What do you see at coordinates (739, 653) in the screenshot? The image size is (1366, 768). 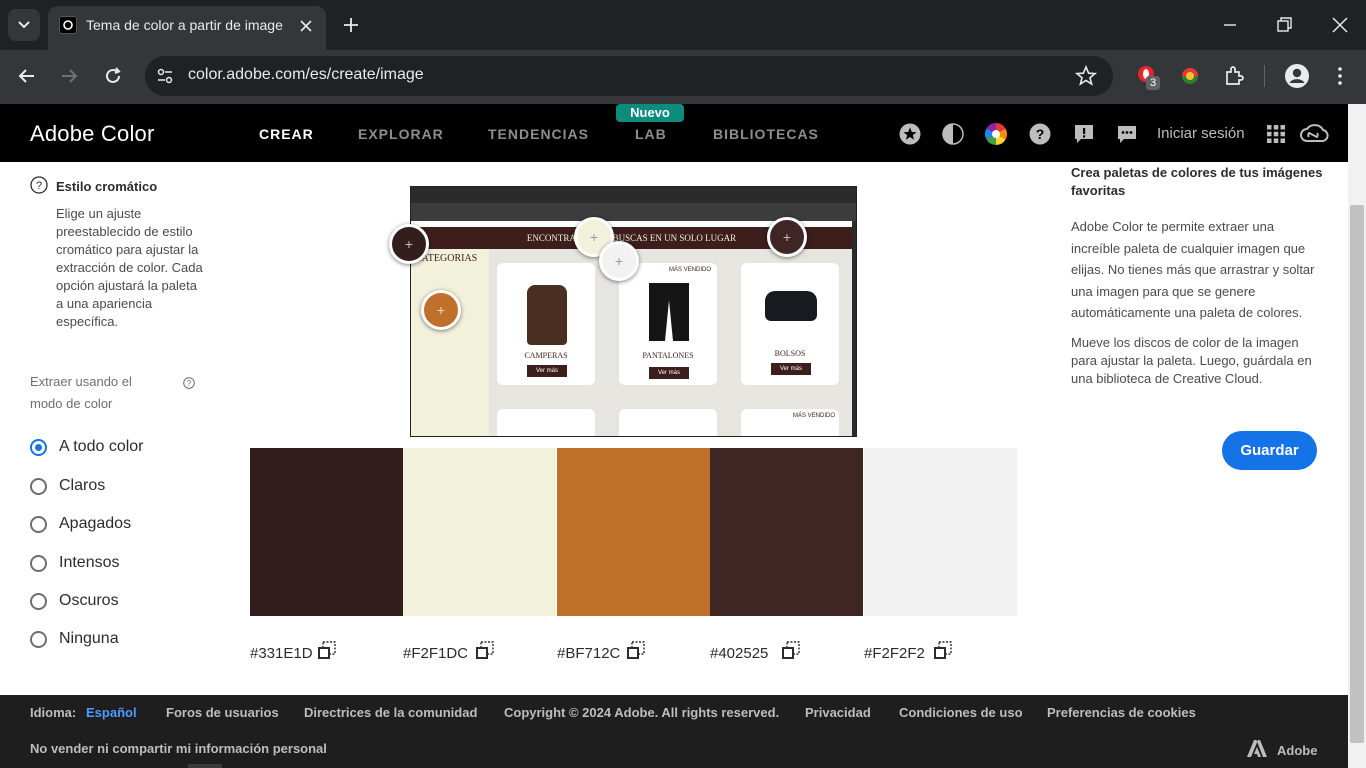 I see `hex-value-4: #402525` at bounding box center [739, 653].